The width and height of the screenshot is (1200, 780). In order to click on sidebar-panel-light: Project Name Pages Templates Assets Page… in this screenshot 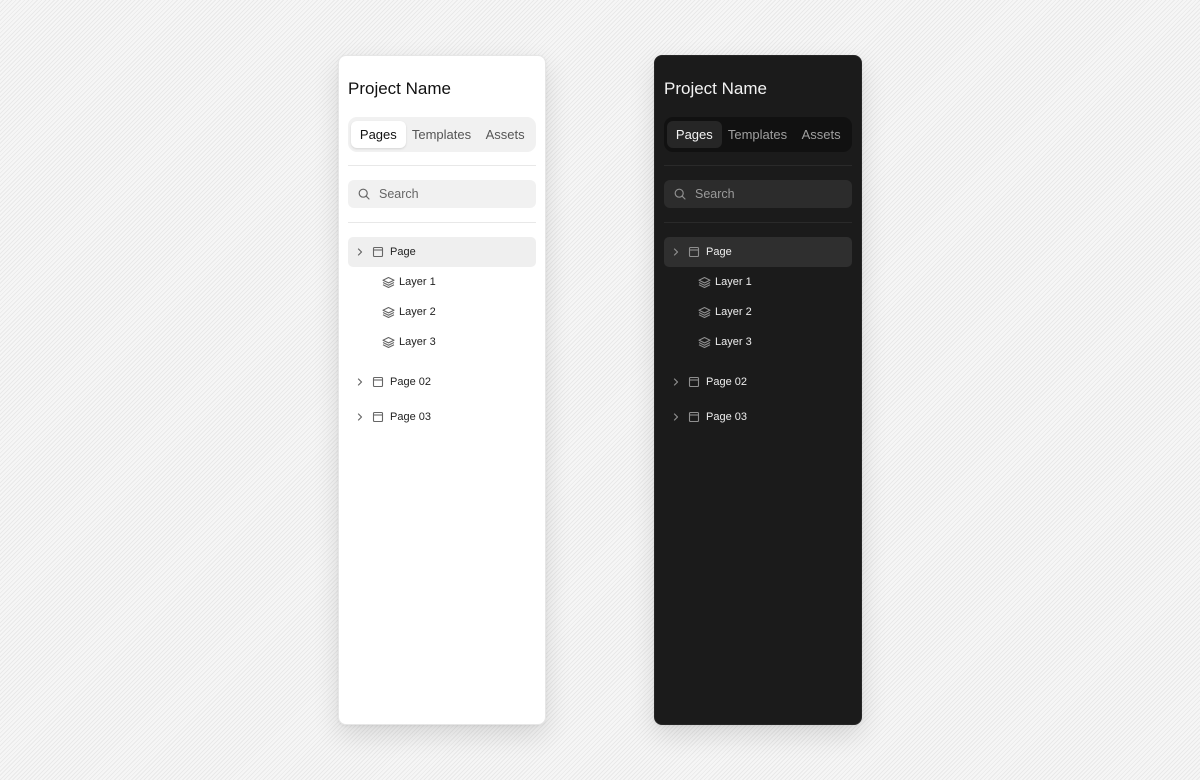, I will do `click(442, 390)`.